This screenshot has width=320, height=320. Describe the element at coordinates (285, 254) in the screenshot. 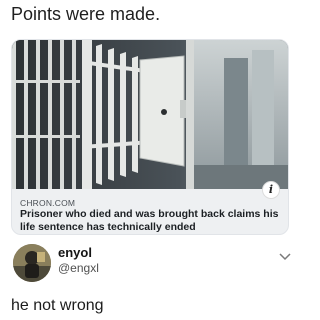

I see `chevron-down-icon` at that location.